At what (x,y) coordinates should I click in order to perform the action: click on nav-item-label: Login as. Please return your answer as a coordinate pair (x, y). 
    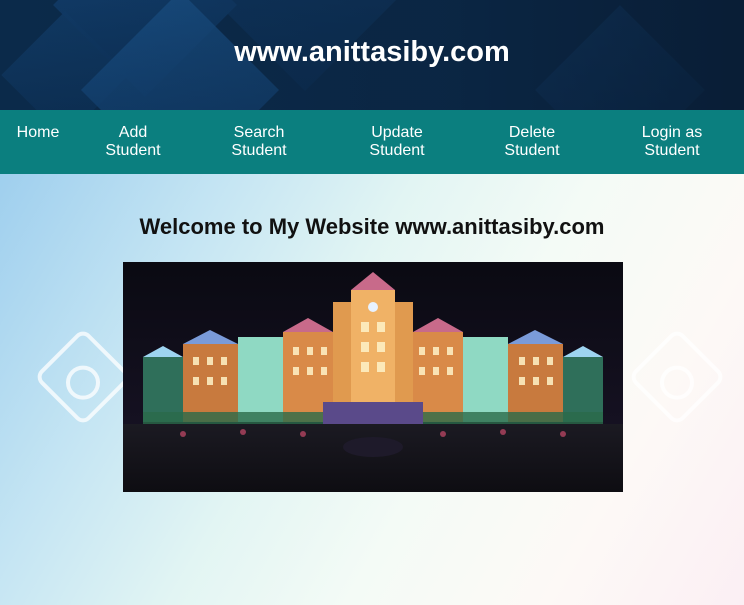
    Looking at the image, I should click on (672, 132).